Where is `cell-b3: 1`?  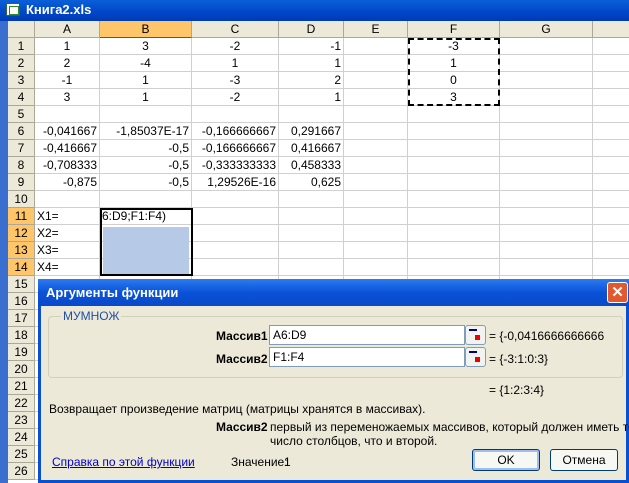
cell-b3: 1 is located at coordinates (146, 80).